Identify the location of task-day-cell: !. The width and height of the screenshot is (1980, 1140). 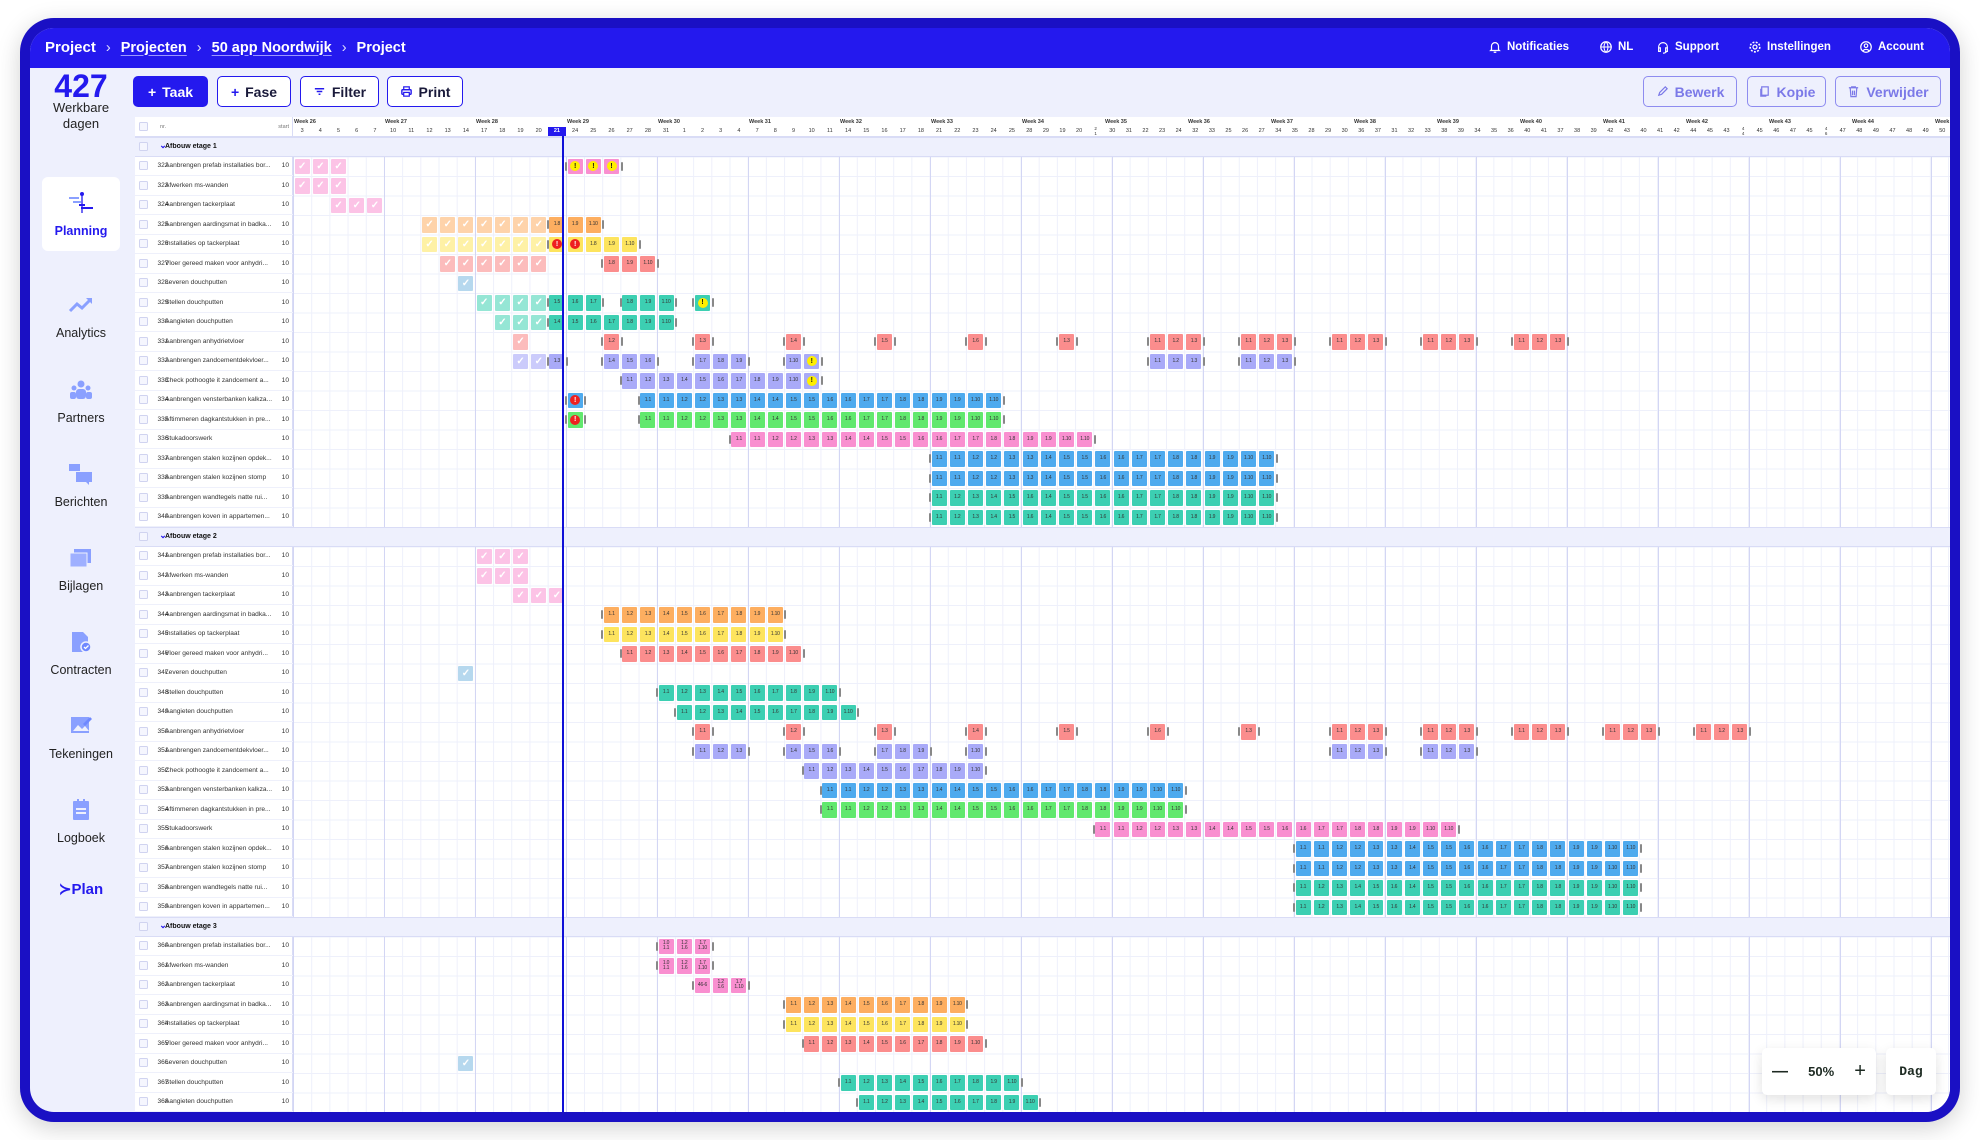
(611, 166).